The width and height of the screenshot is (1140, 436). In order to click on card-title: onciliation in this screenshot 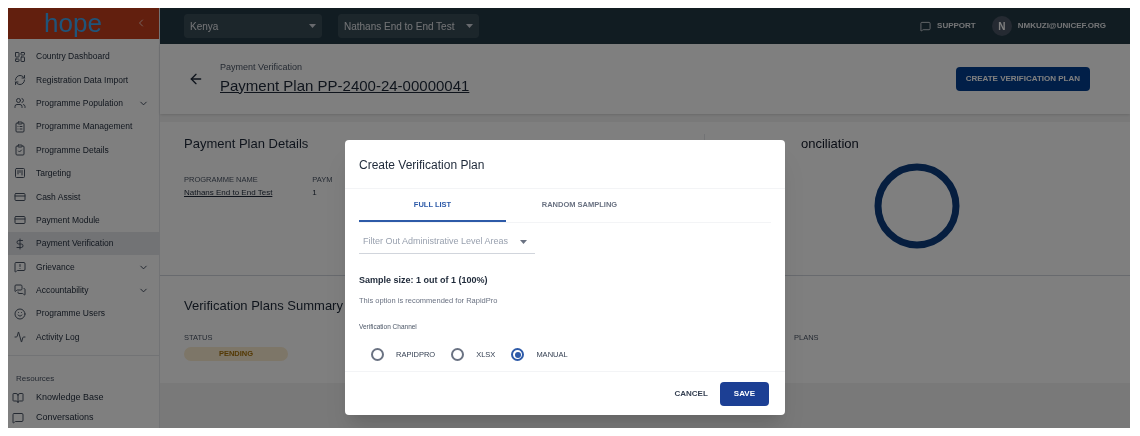, I will do `click(830, 144)`.